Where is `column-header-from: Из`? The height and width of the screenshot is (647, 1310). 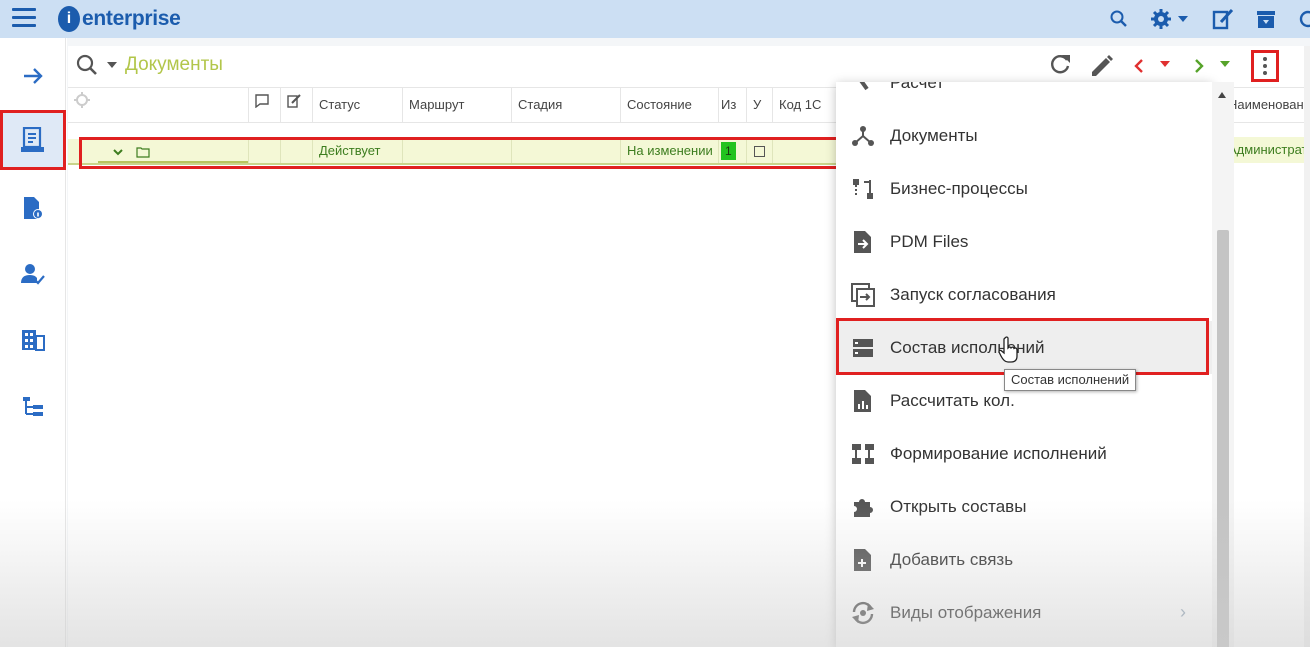 column-header-from: Из is located at coordinates (732, 105).